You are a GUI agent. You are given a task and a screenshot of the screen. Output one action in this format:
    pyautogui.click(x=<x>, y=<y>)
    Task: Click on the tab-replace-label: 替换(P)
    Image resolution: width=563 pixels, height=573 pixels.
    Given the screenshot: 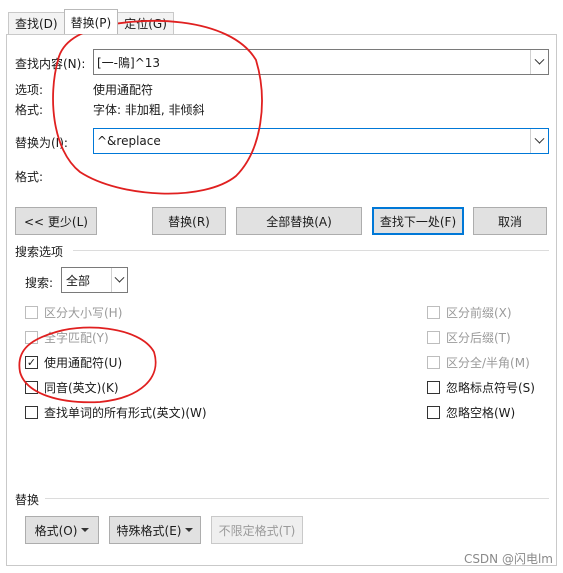 What is the action you would take?
    pyautogui.click(x=91, y=22)
    